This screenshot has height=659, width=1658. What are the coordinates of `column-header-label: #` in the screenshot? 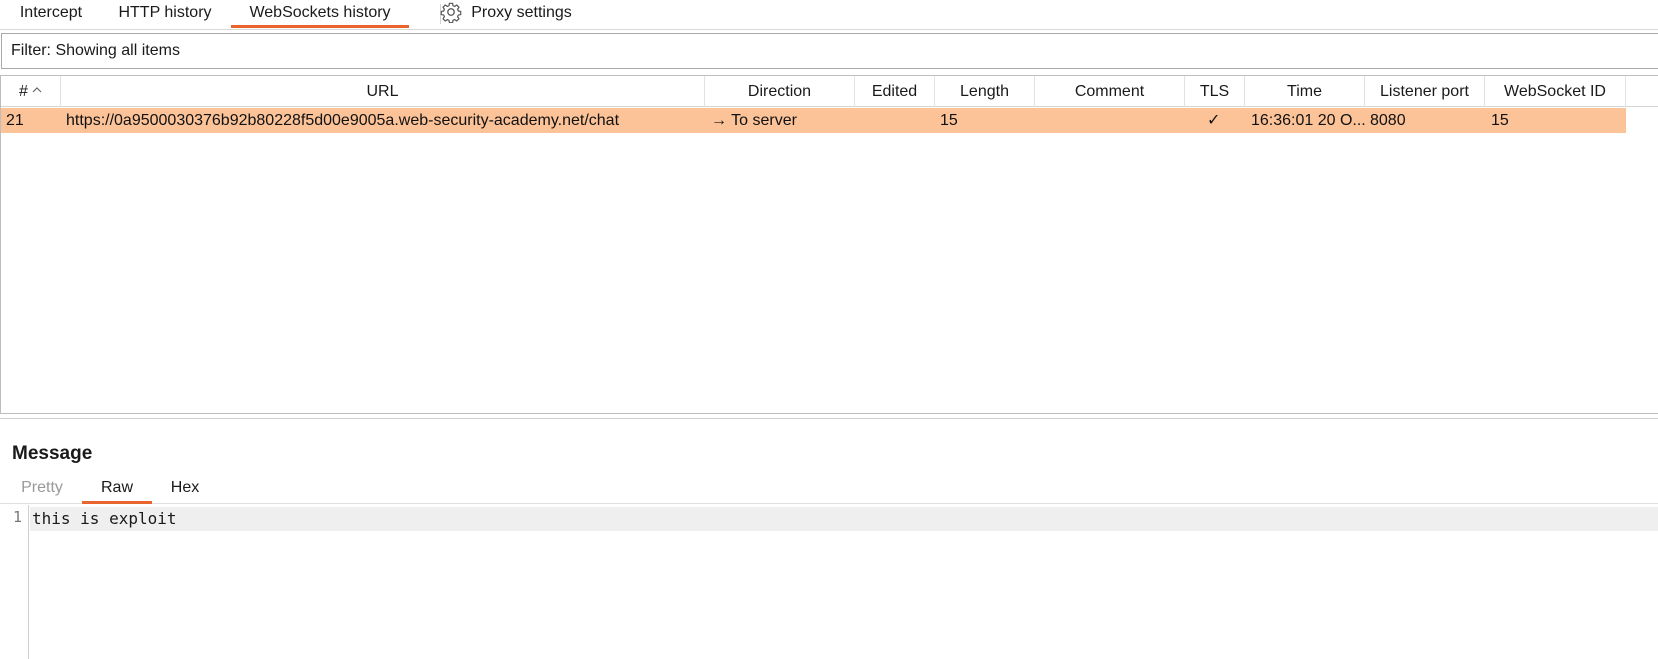 It's located at (23, 91).